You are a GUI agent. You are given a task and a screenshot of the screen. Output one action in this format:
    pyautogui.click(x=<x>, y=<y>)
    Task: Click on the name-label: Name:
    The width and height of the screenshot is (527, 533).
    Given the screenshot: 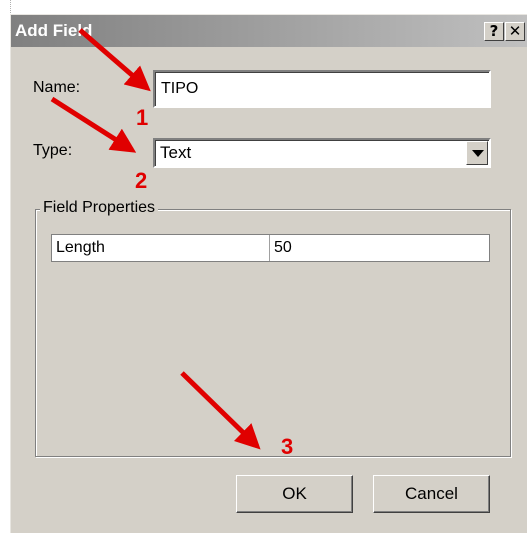 What is the action you would take?
    pyautogui.click(x=57, y=87)
    